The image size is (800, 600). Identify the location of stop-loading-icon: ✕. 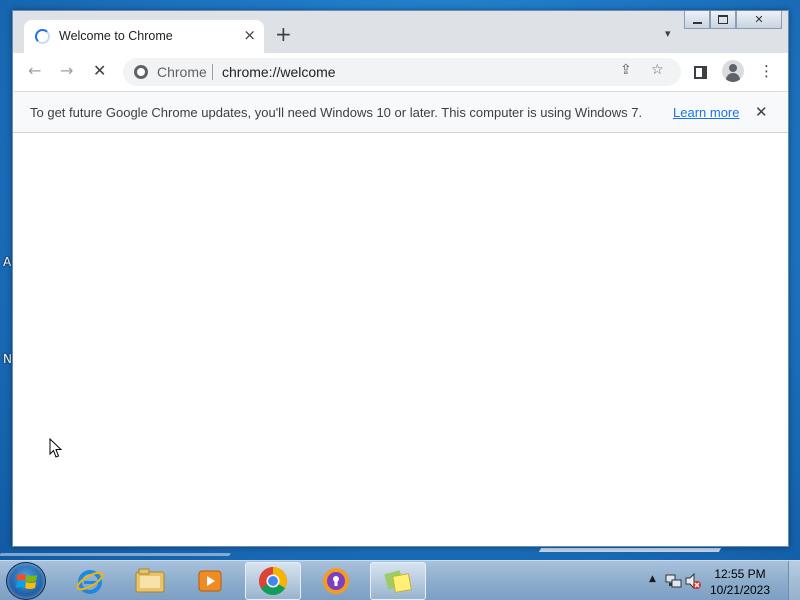
(99, 70).